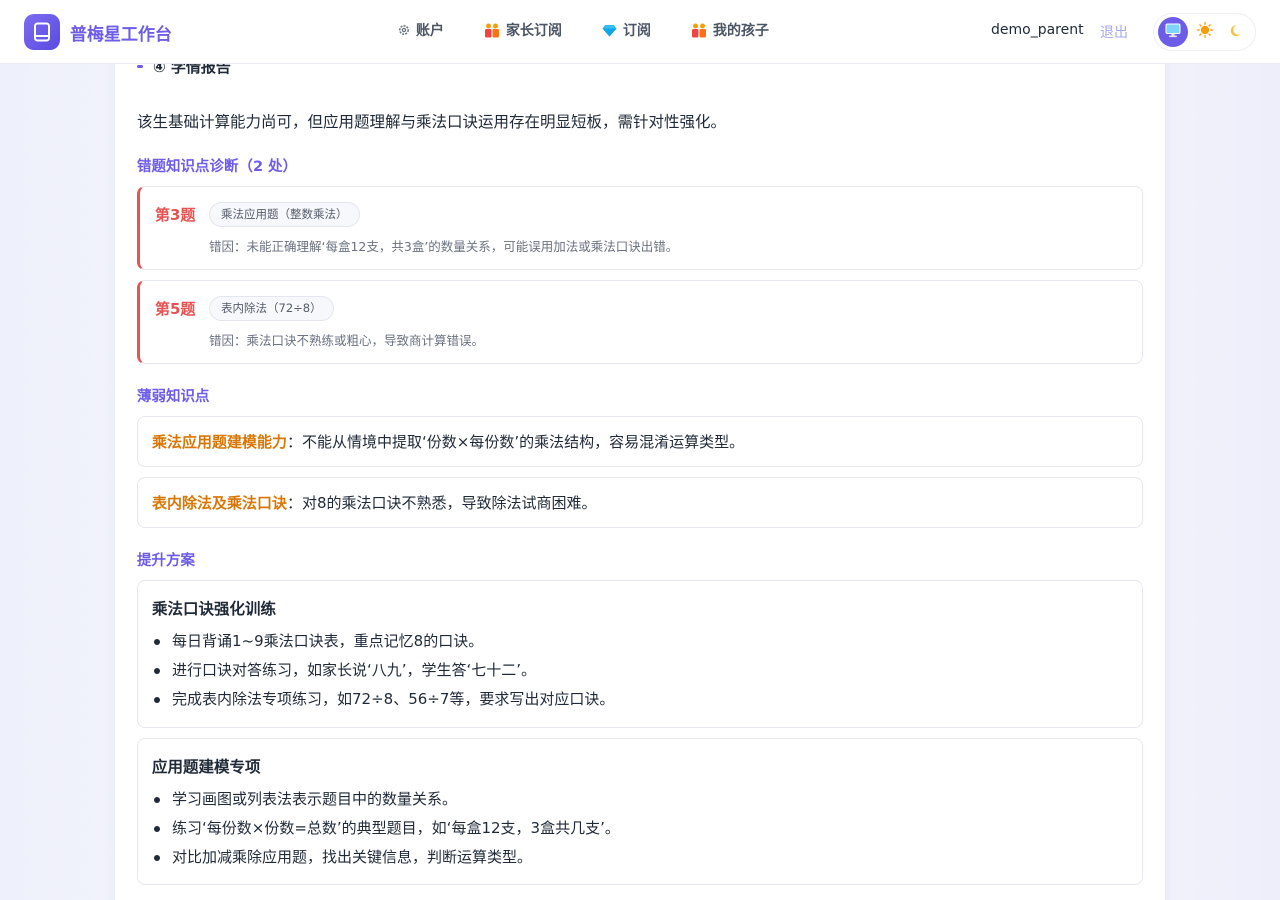 The width and height of the screenshot is (1280, 900). Describe the element at coordinates (404, 30) in the screenshot. I see `gear-icon` at that location.